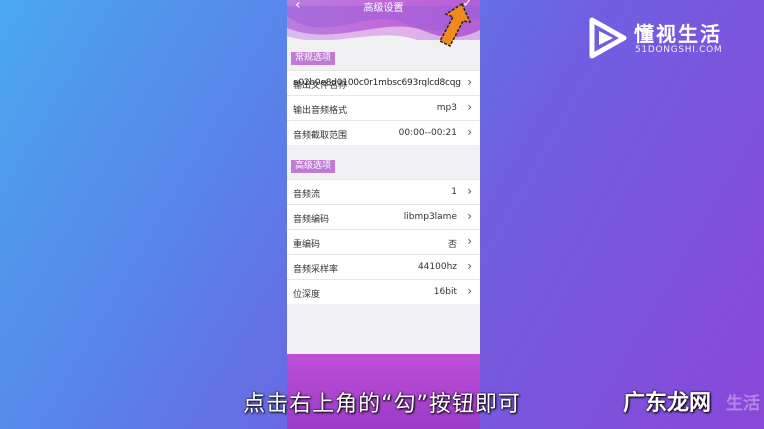  I want to click on setting-value: 00:00--00:21, so click(427, 133).